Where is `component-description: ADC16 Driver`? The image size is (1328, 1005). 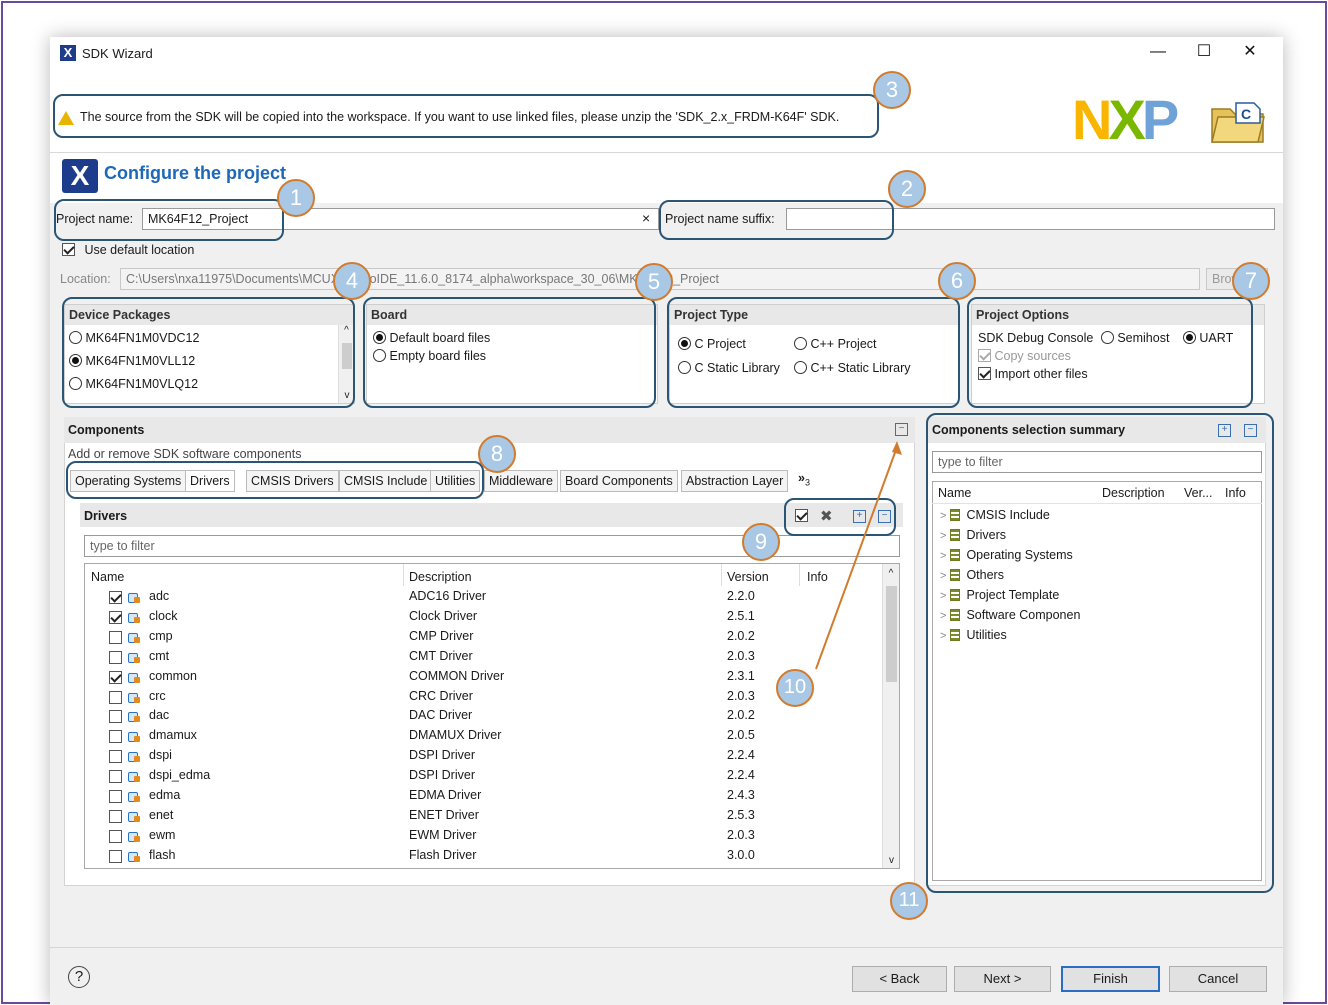 component-description: ADC16 Driver is located at coordinates (448, 596).